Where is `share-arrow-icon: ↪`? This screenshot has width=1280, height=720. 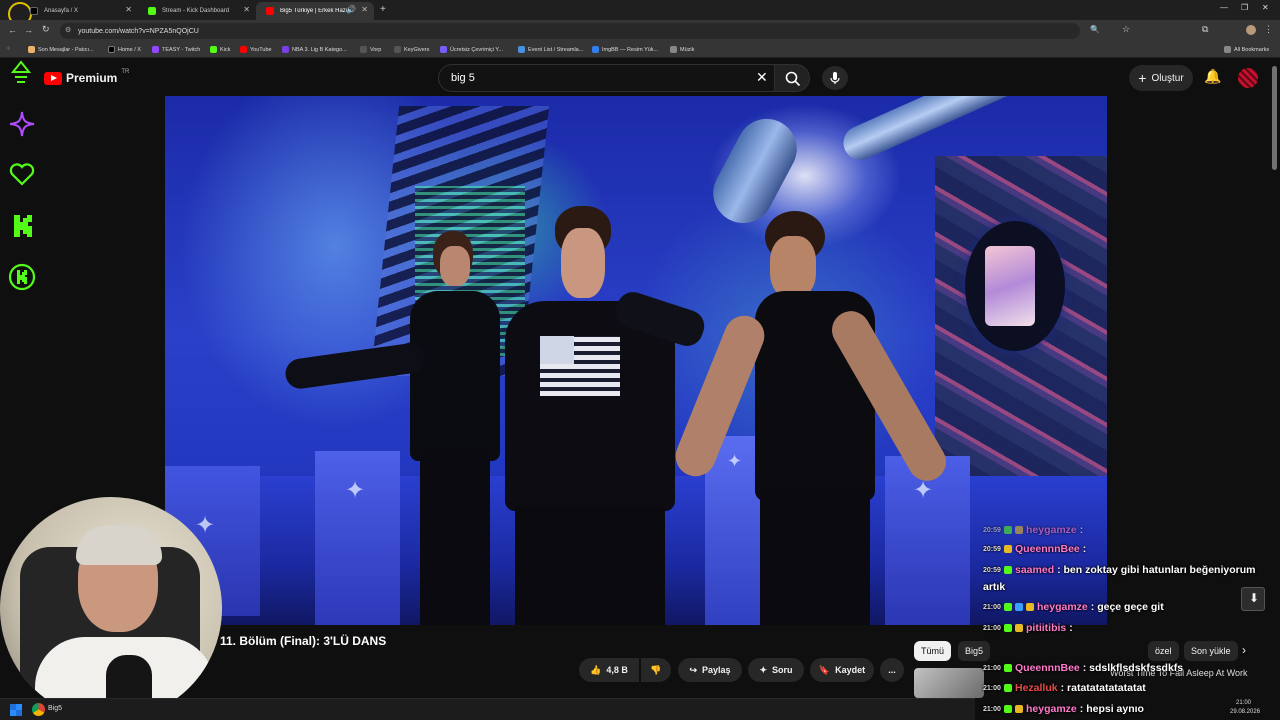
share-arrow-icon: ↪ is located at coordinates (693, 669).